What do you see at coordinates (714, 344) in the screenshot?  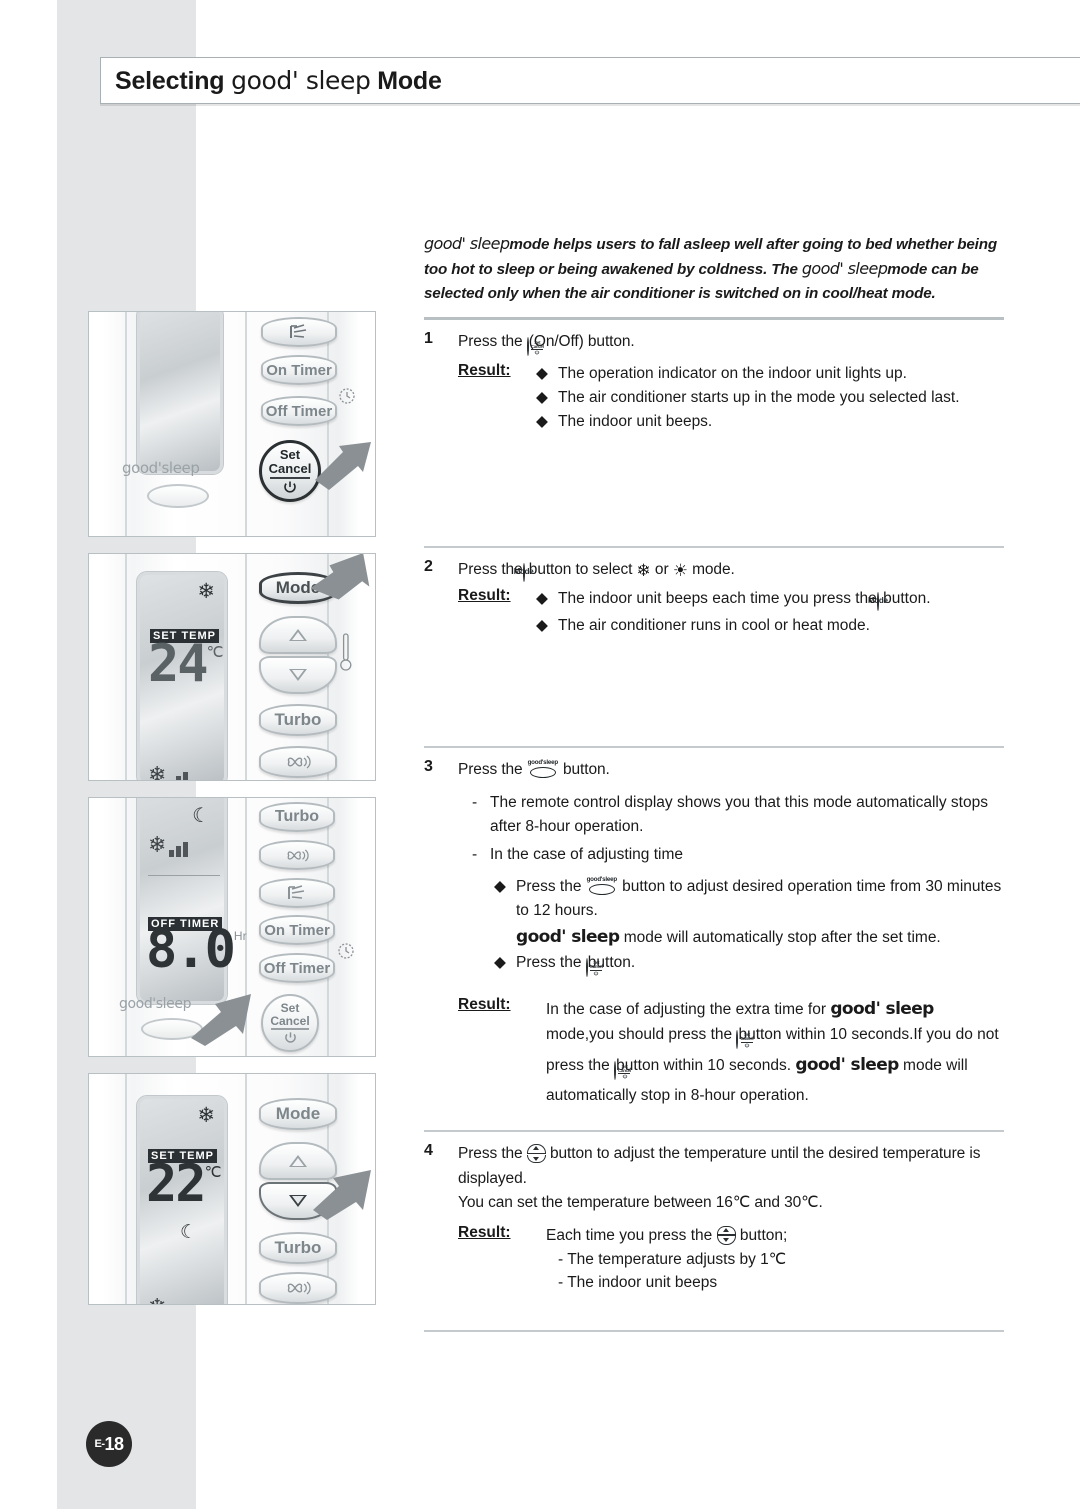 I see `step-1: 1 Press the Set Cancel (On/Off) button.` at bounding box center [714, 344].